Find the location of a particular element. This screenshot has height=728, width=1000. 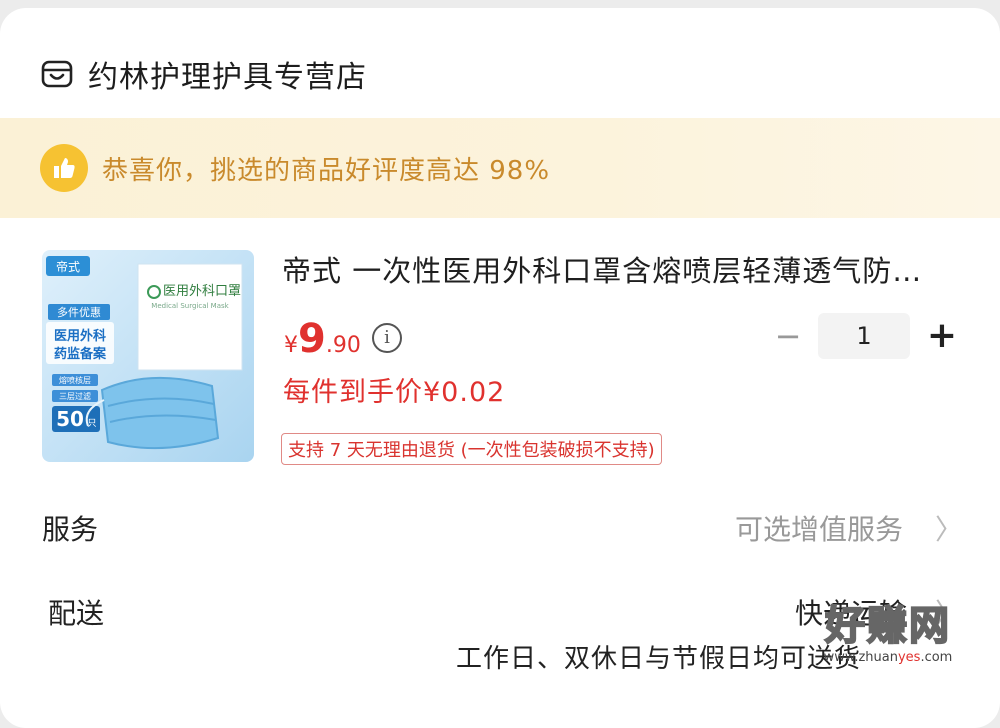

service-label: 服务 is located at coordinates (70, 529).